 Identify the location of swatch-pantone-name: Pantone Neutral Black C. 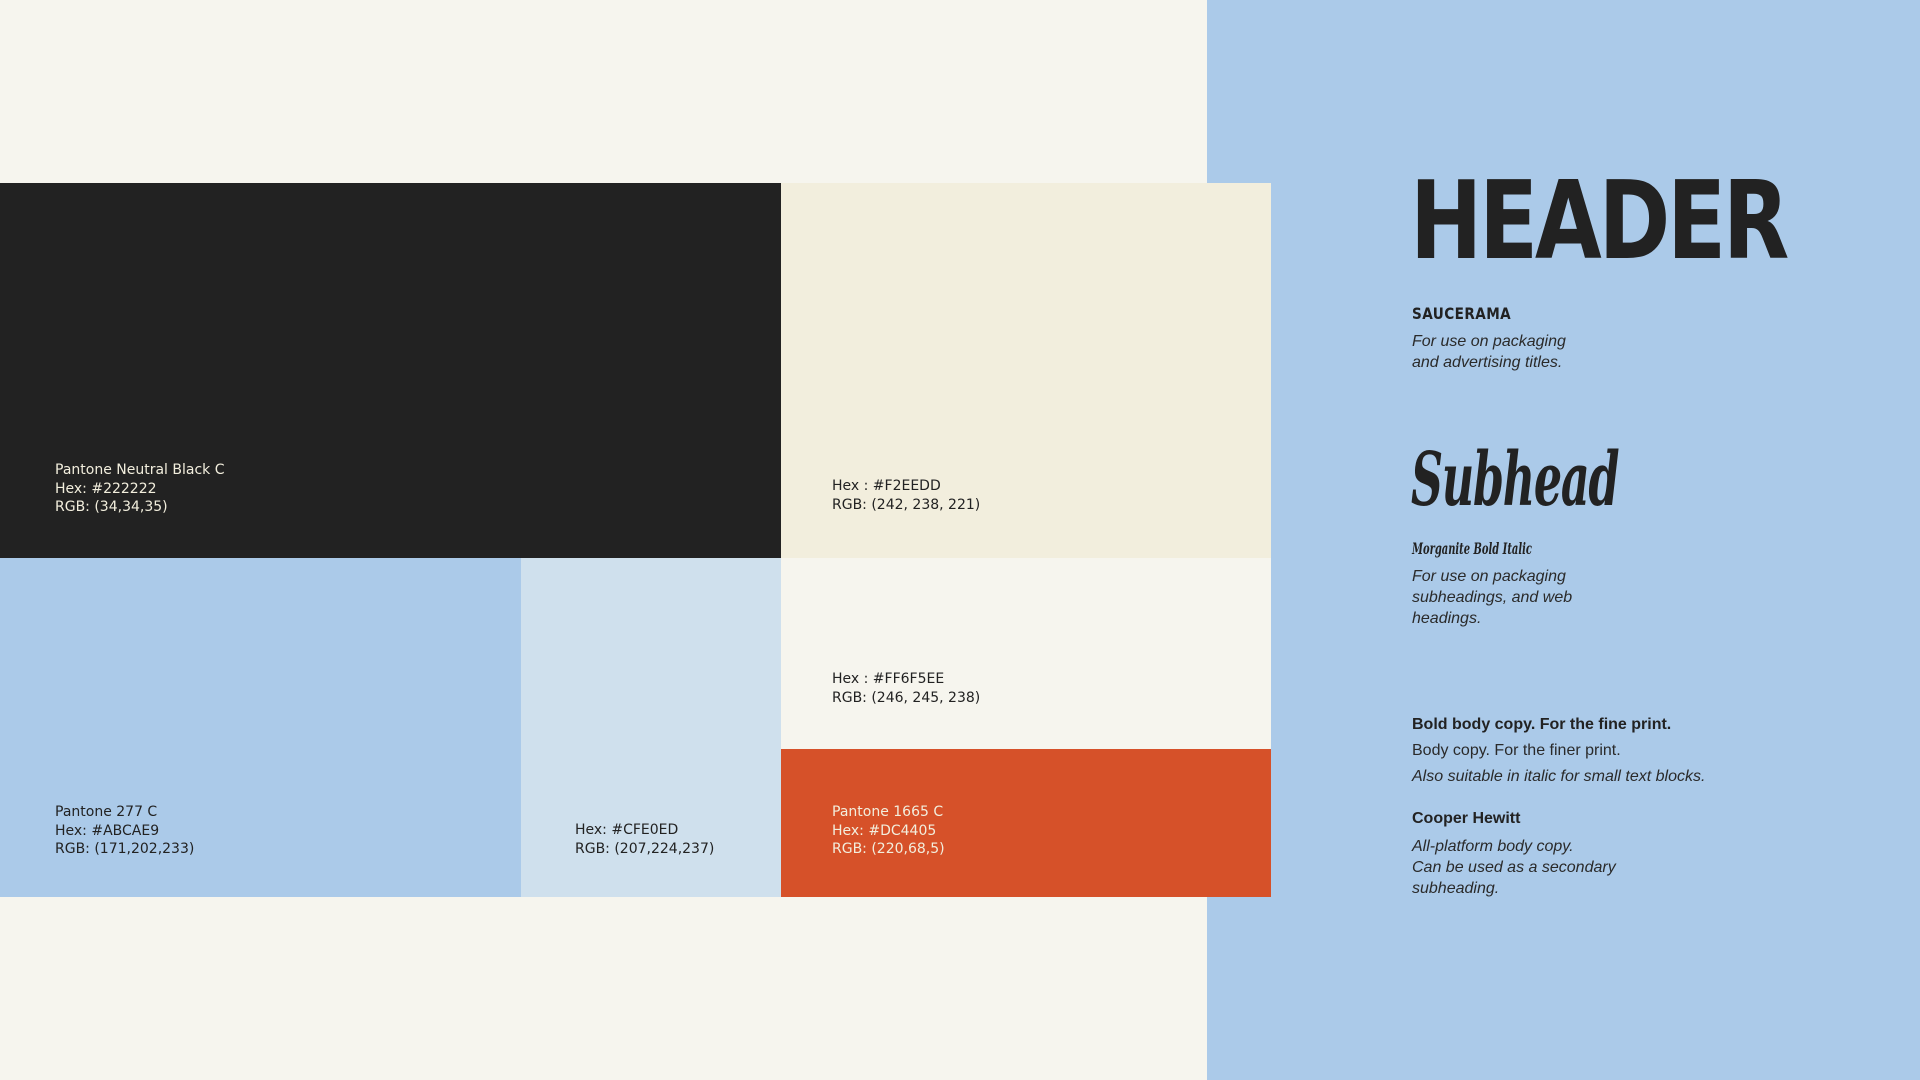
(140, 470).